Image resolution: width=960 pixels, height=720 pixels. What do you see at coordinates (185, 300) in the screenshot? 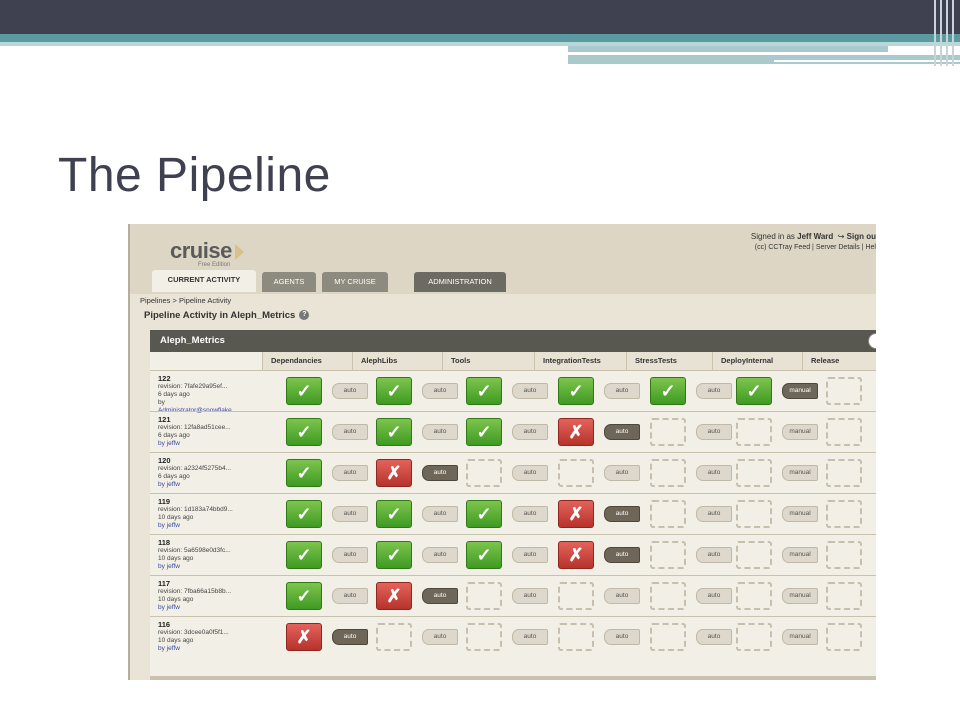
I see `breadcrumb: Pipelines > Pipeline Activity` at bounding box center [185, 300].